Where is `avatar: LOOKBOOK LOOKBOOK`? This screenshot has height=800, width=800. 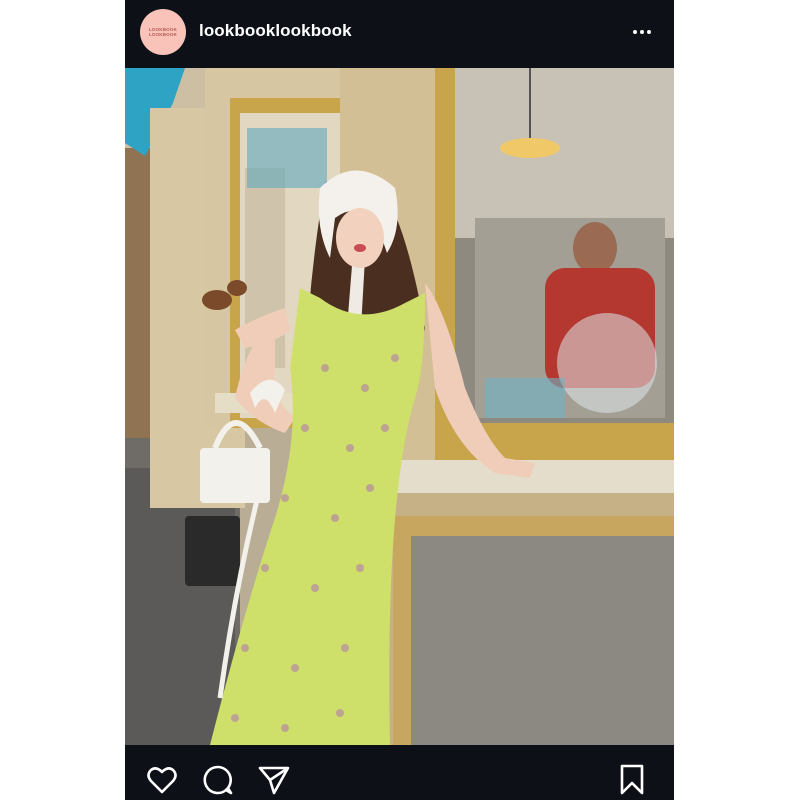
avatar: LOOKBOOK LOOKBOOK is located at coordinates (163, 32).